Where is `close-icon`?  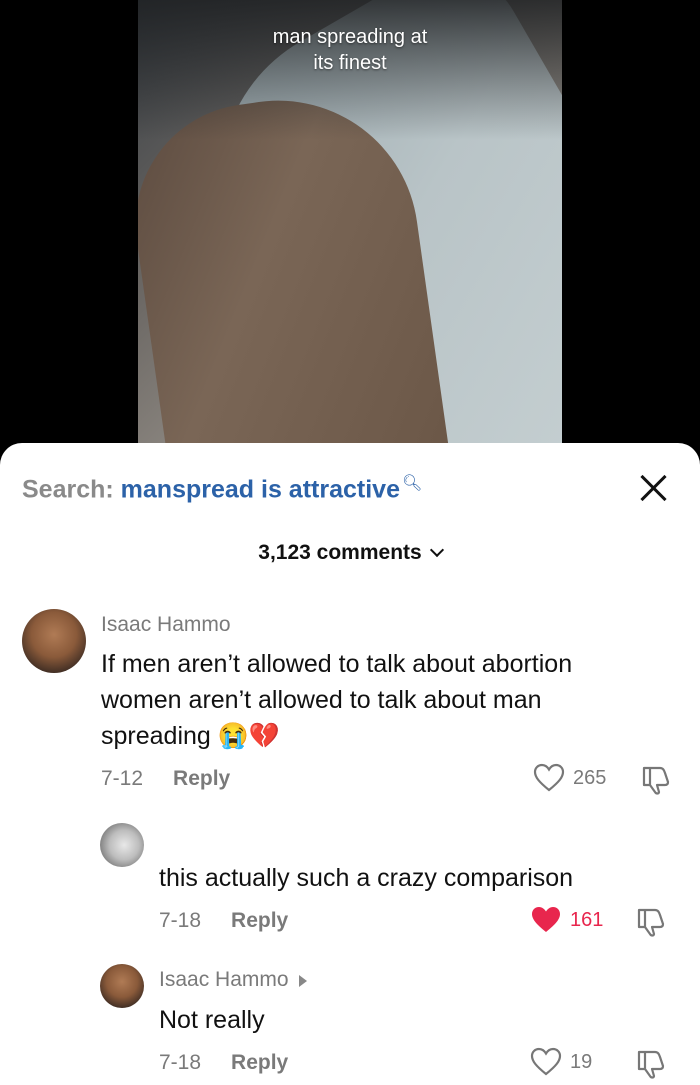 close-icon is located at coordinates (653, 488).